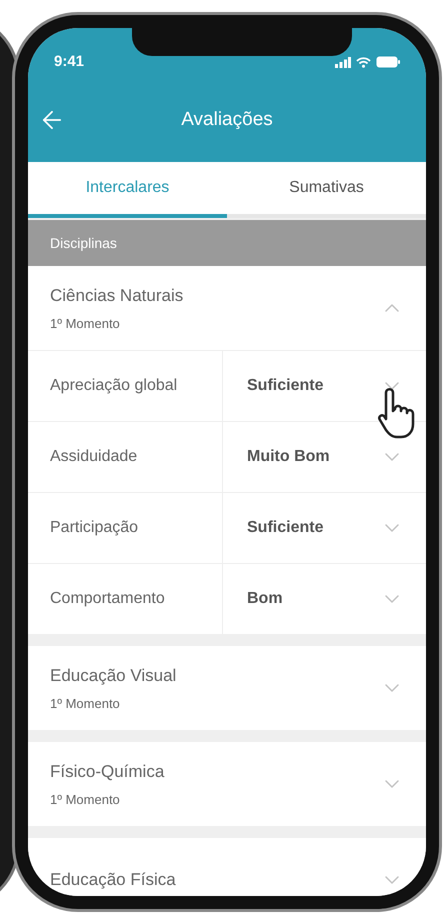 This screenshot has height=917, width=444. Describe the element at coordinates (69, 62) in the screenshot. I see `status-time: 9:41` at that location.